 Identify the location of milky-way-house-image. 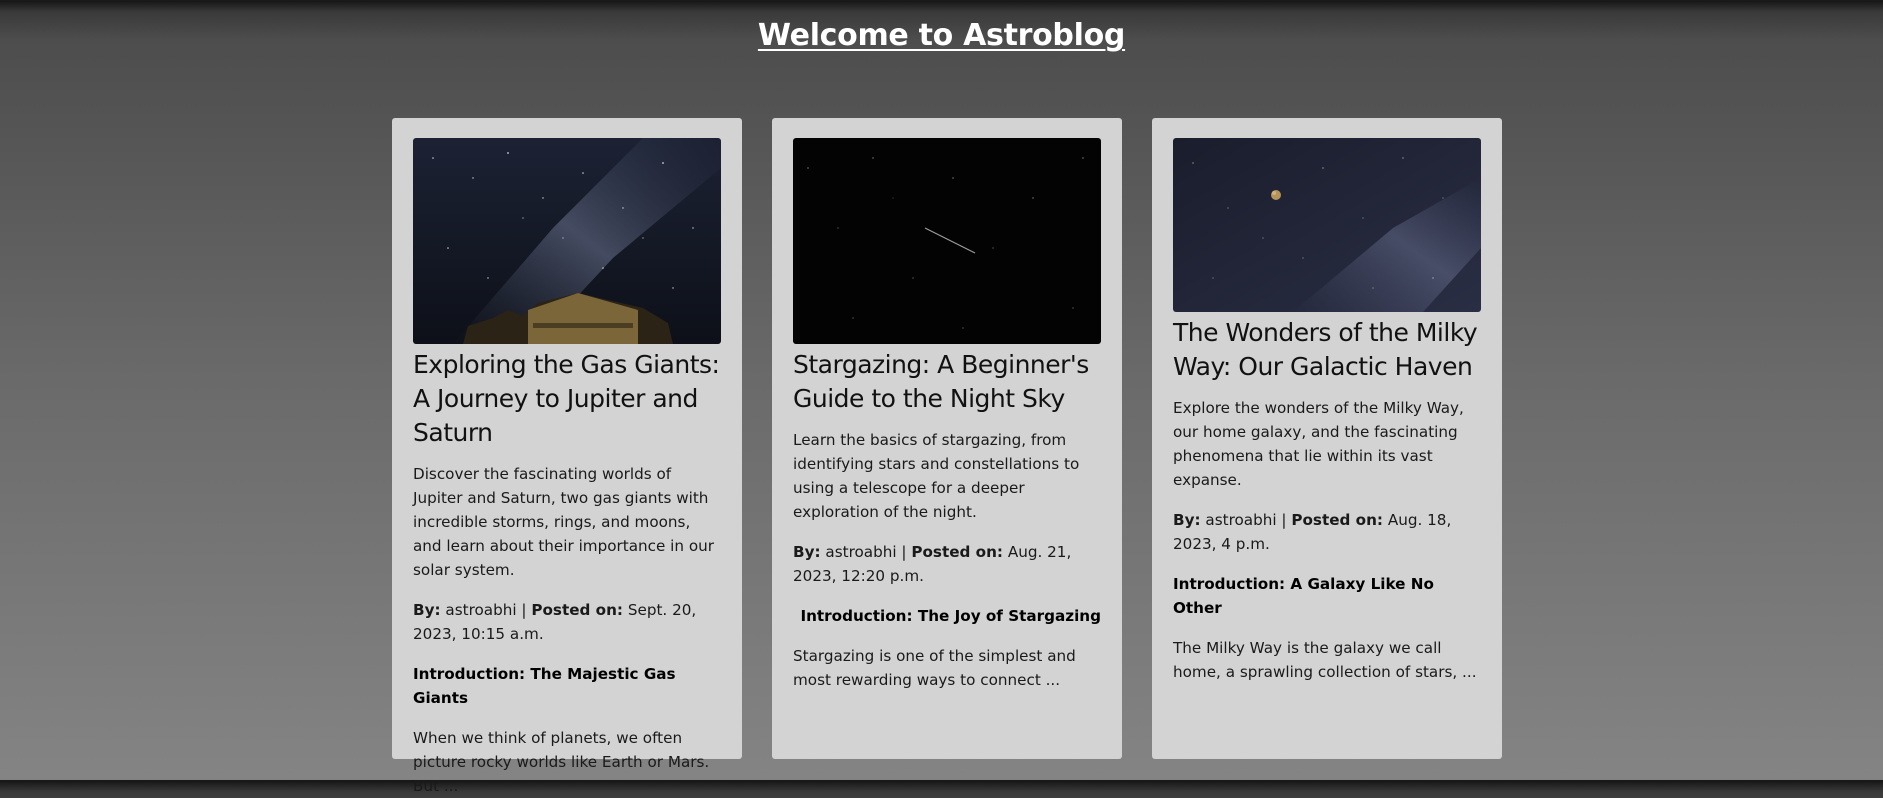
(567, 241).